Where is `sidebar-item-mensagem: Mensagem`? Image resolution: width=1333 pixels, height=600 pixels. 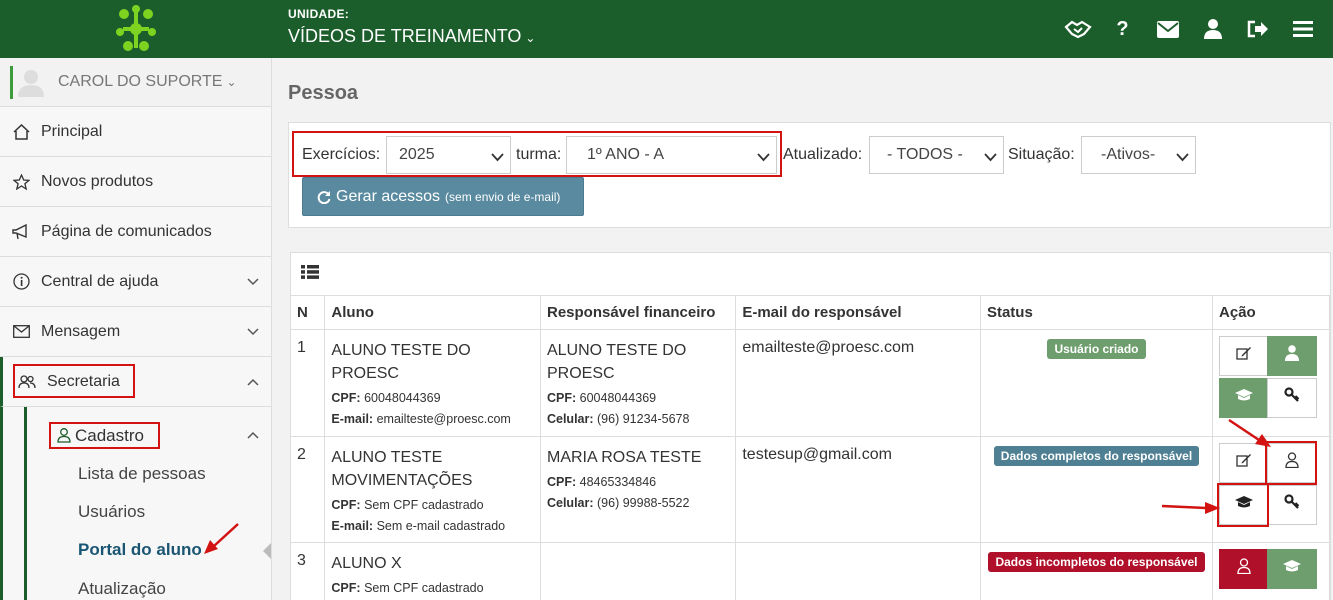 sidebar-item-mensagem: Mensagem is located at coordinates (135, 332).